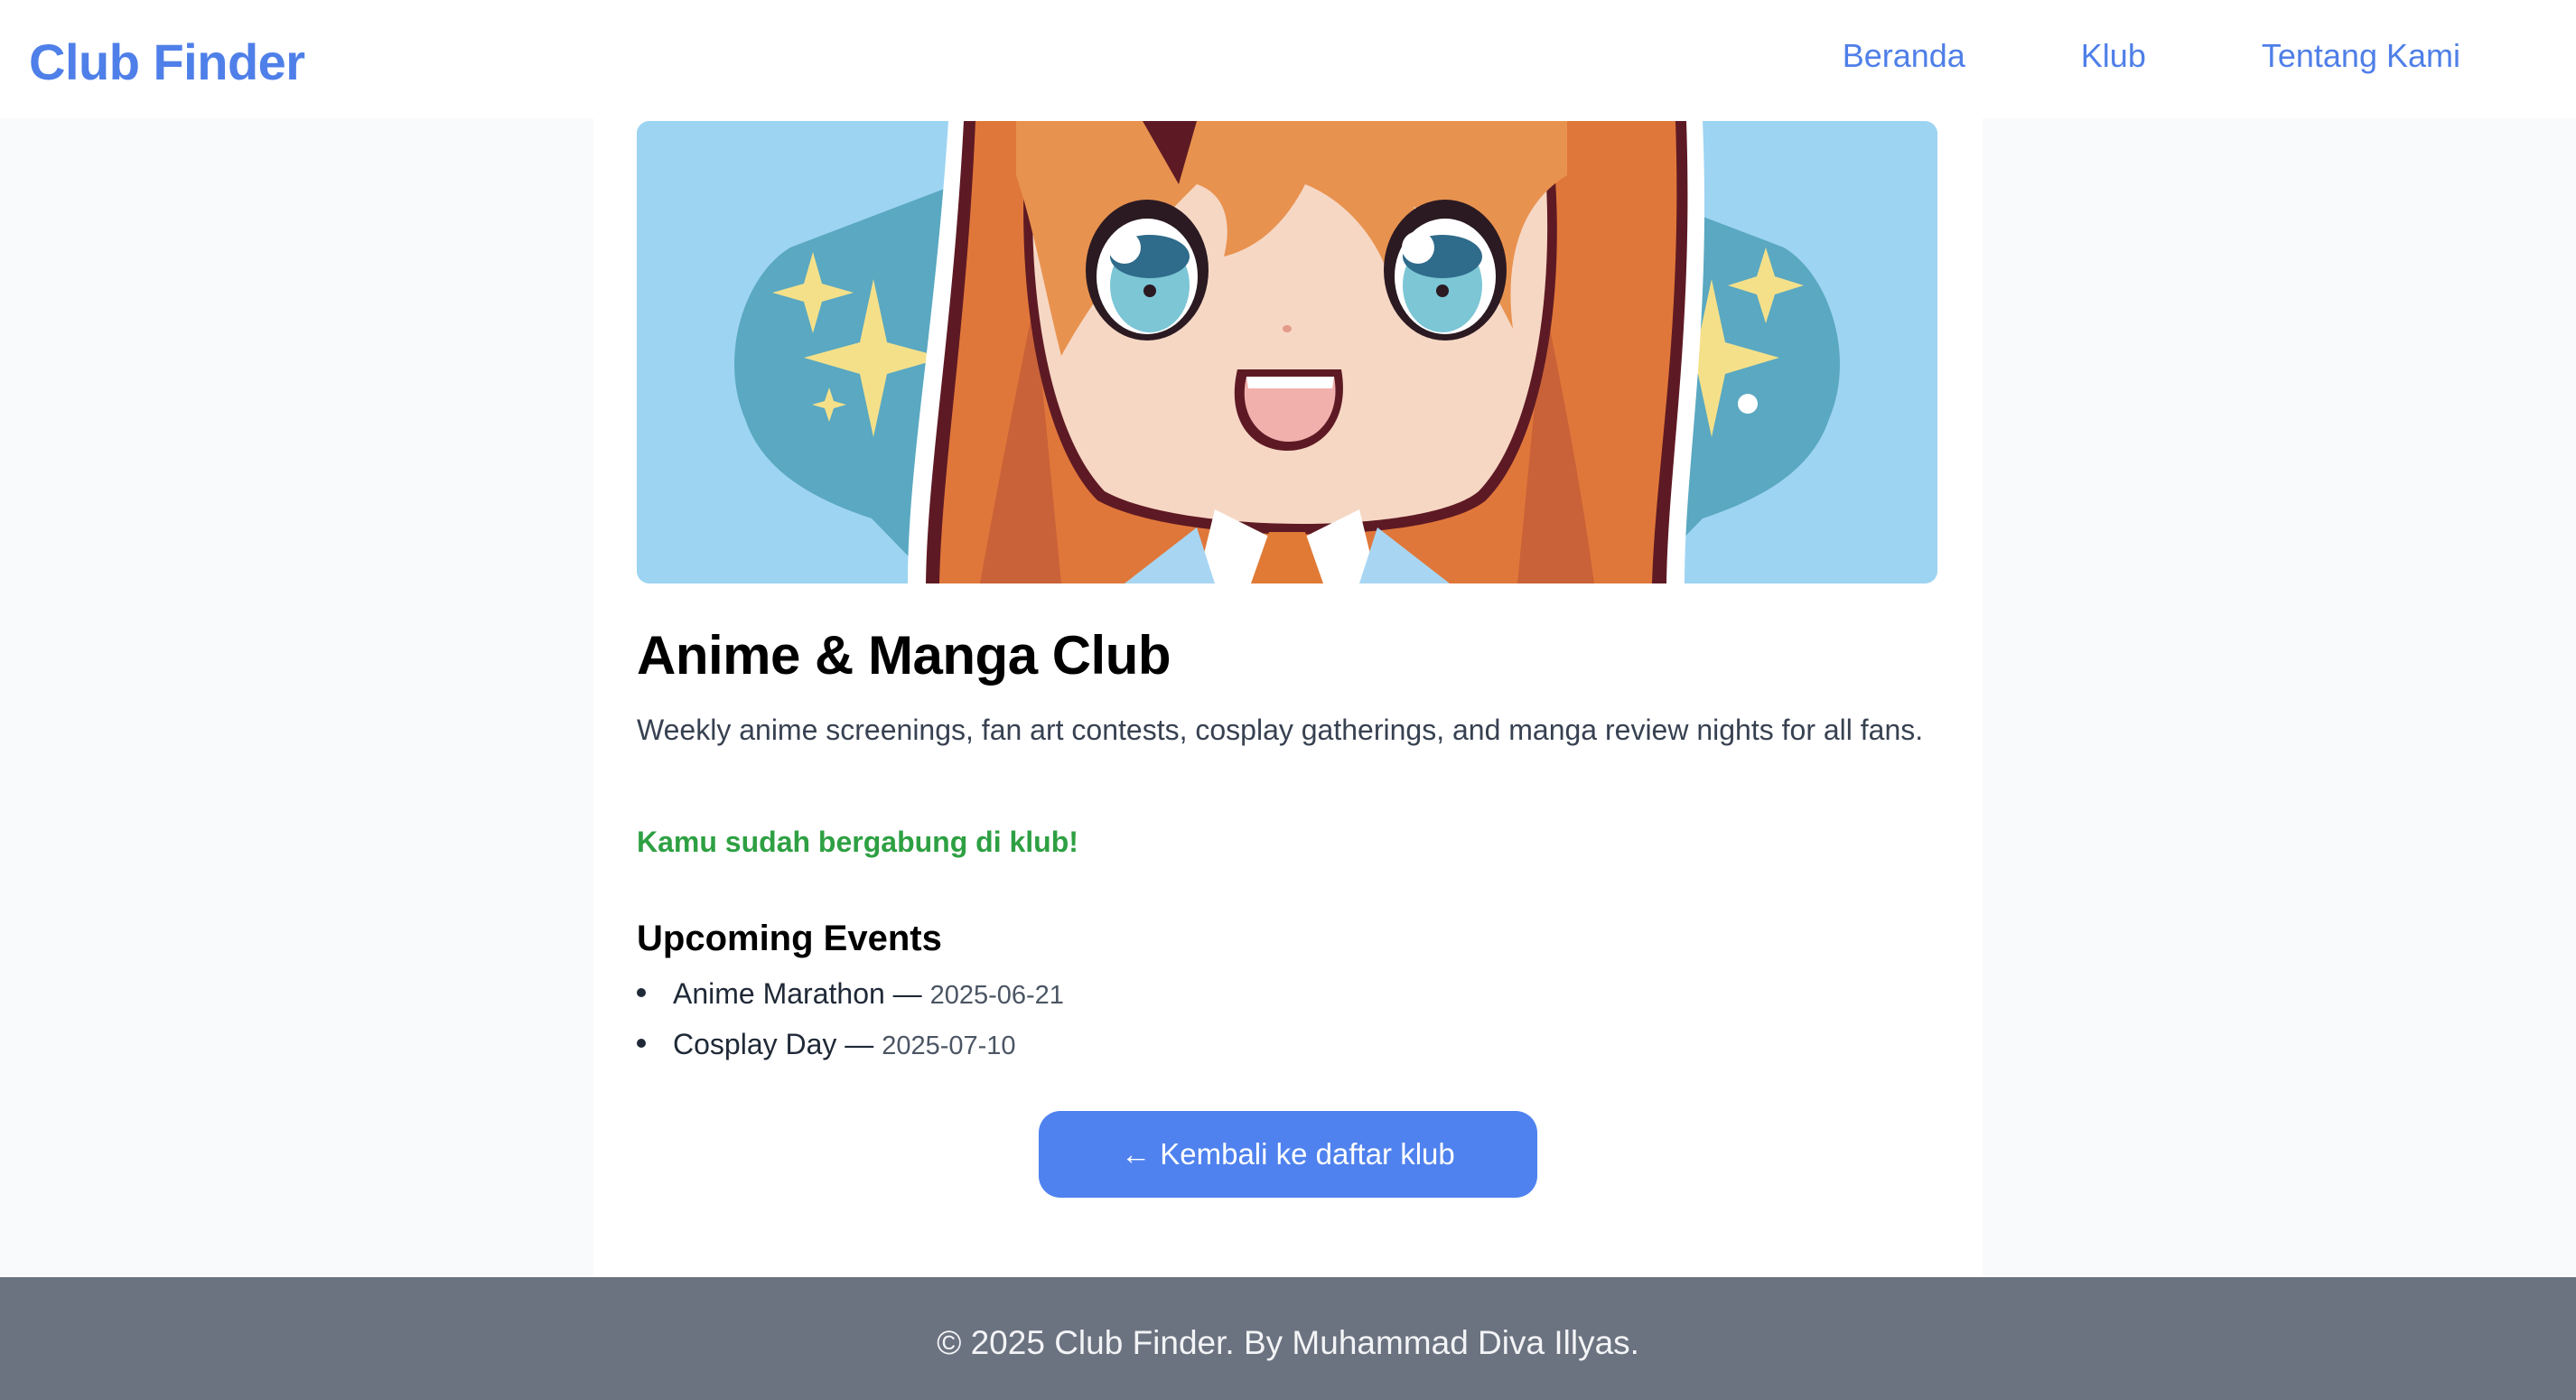 The height and width of the screenshot is (1400, 2576). Describe the element at coordinates (2151, 56) in the screenshot. I see `nav-links: Beranda Klub Tentang Kami` at that location.